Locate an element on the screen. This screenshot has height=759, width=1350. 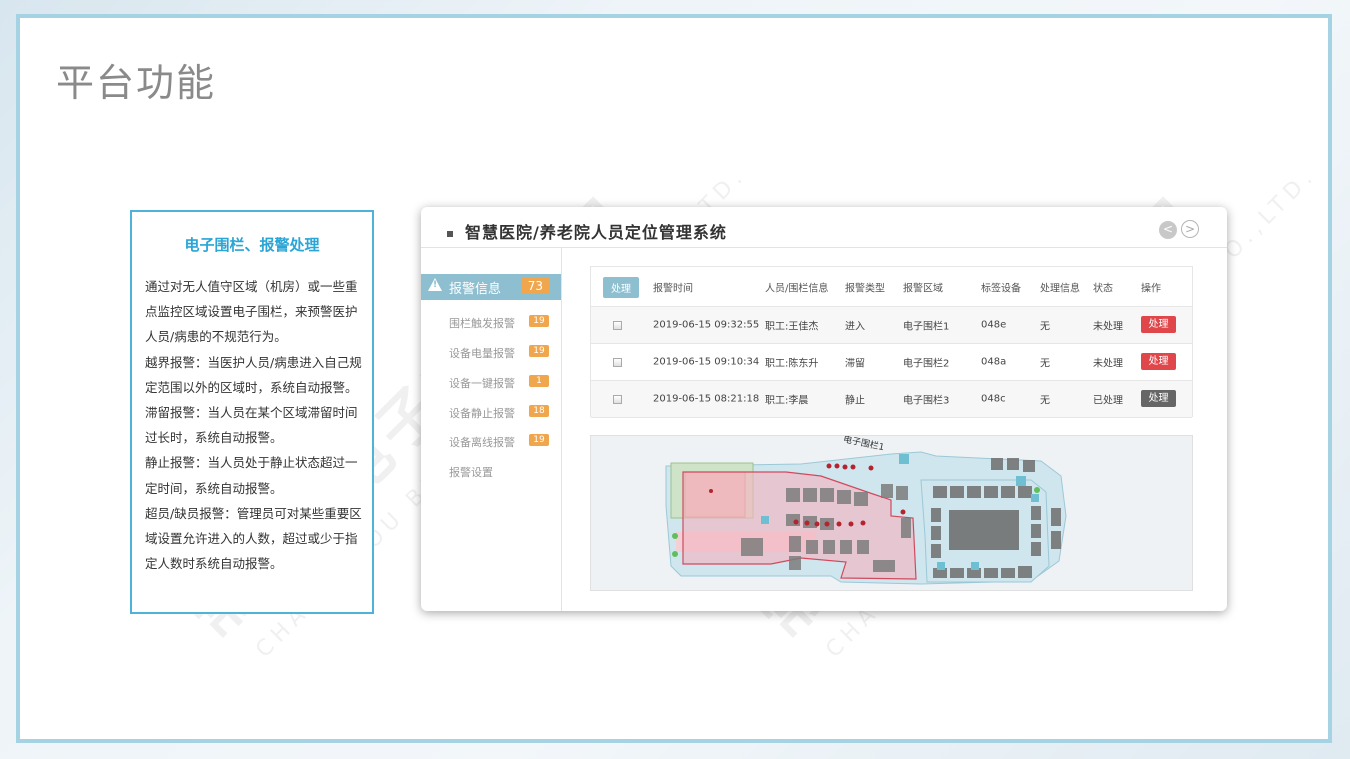
column-header: 报警区域 is located at coordinates (923, 288).